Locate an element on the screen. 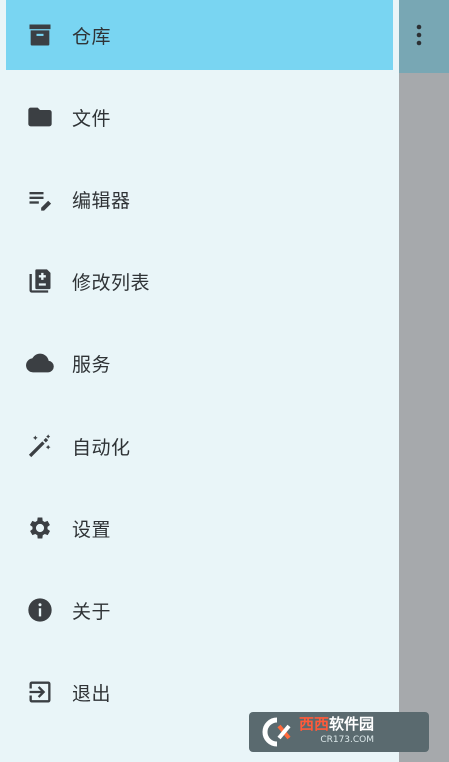 Image resolution: width=449 pixels, height=762 pixels. info-icon is located at coordinates (40, 610).